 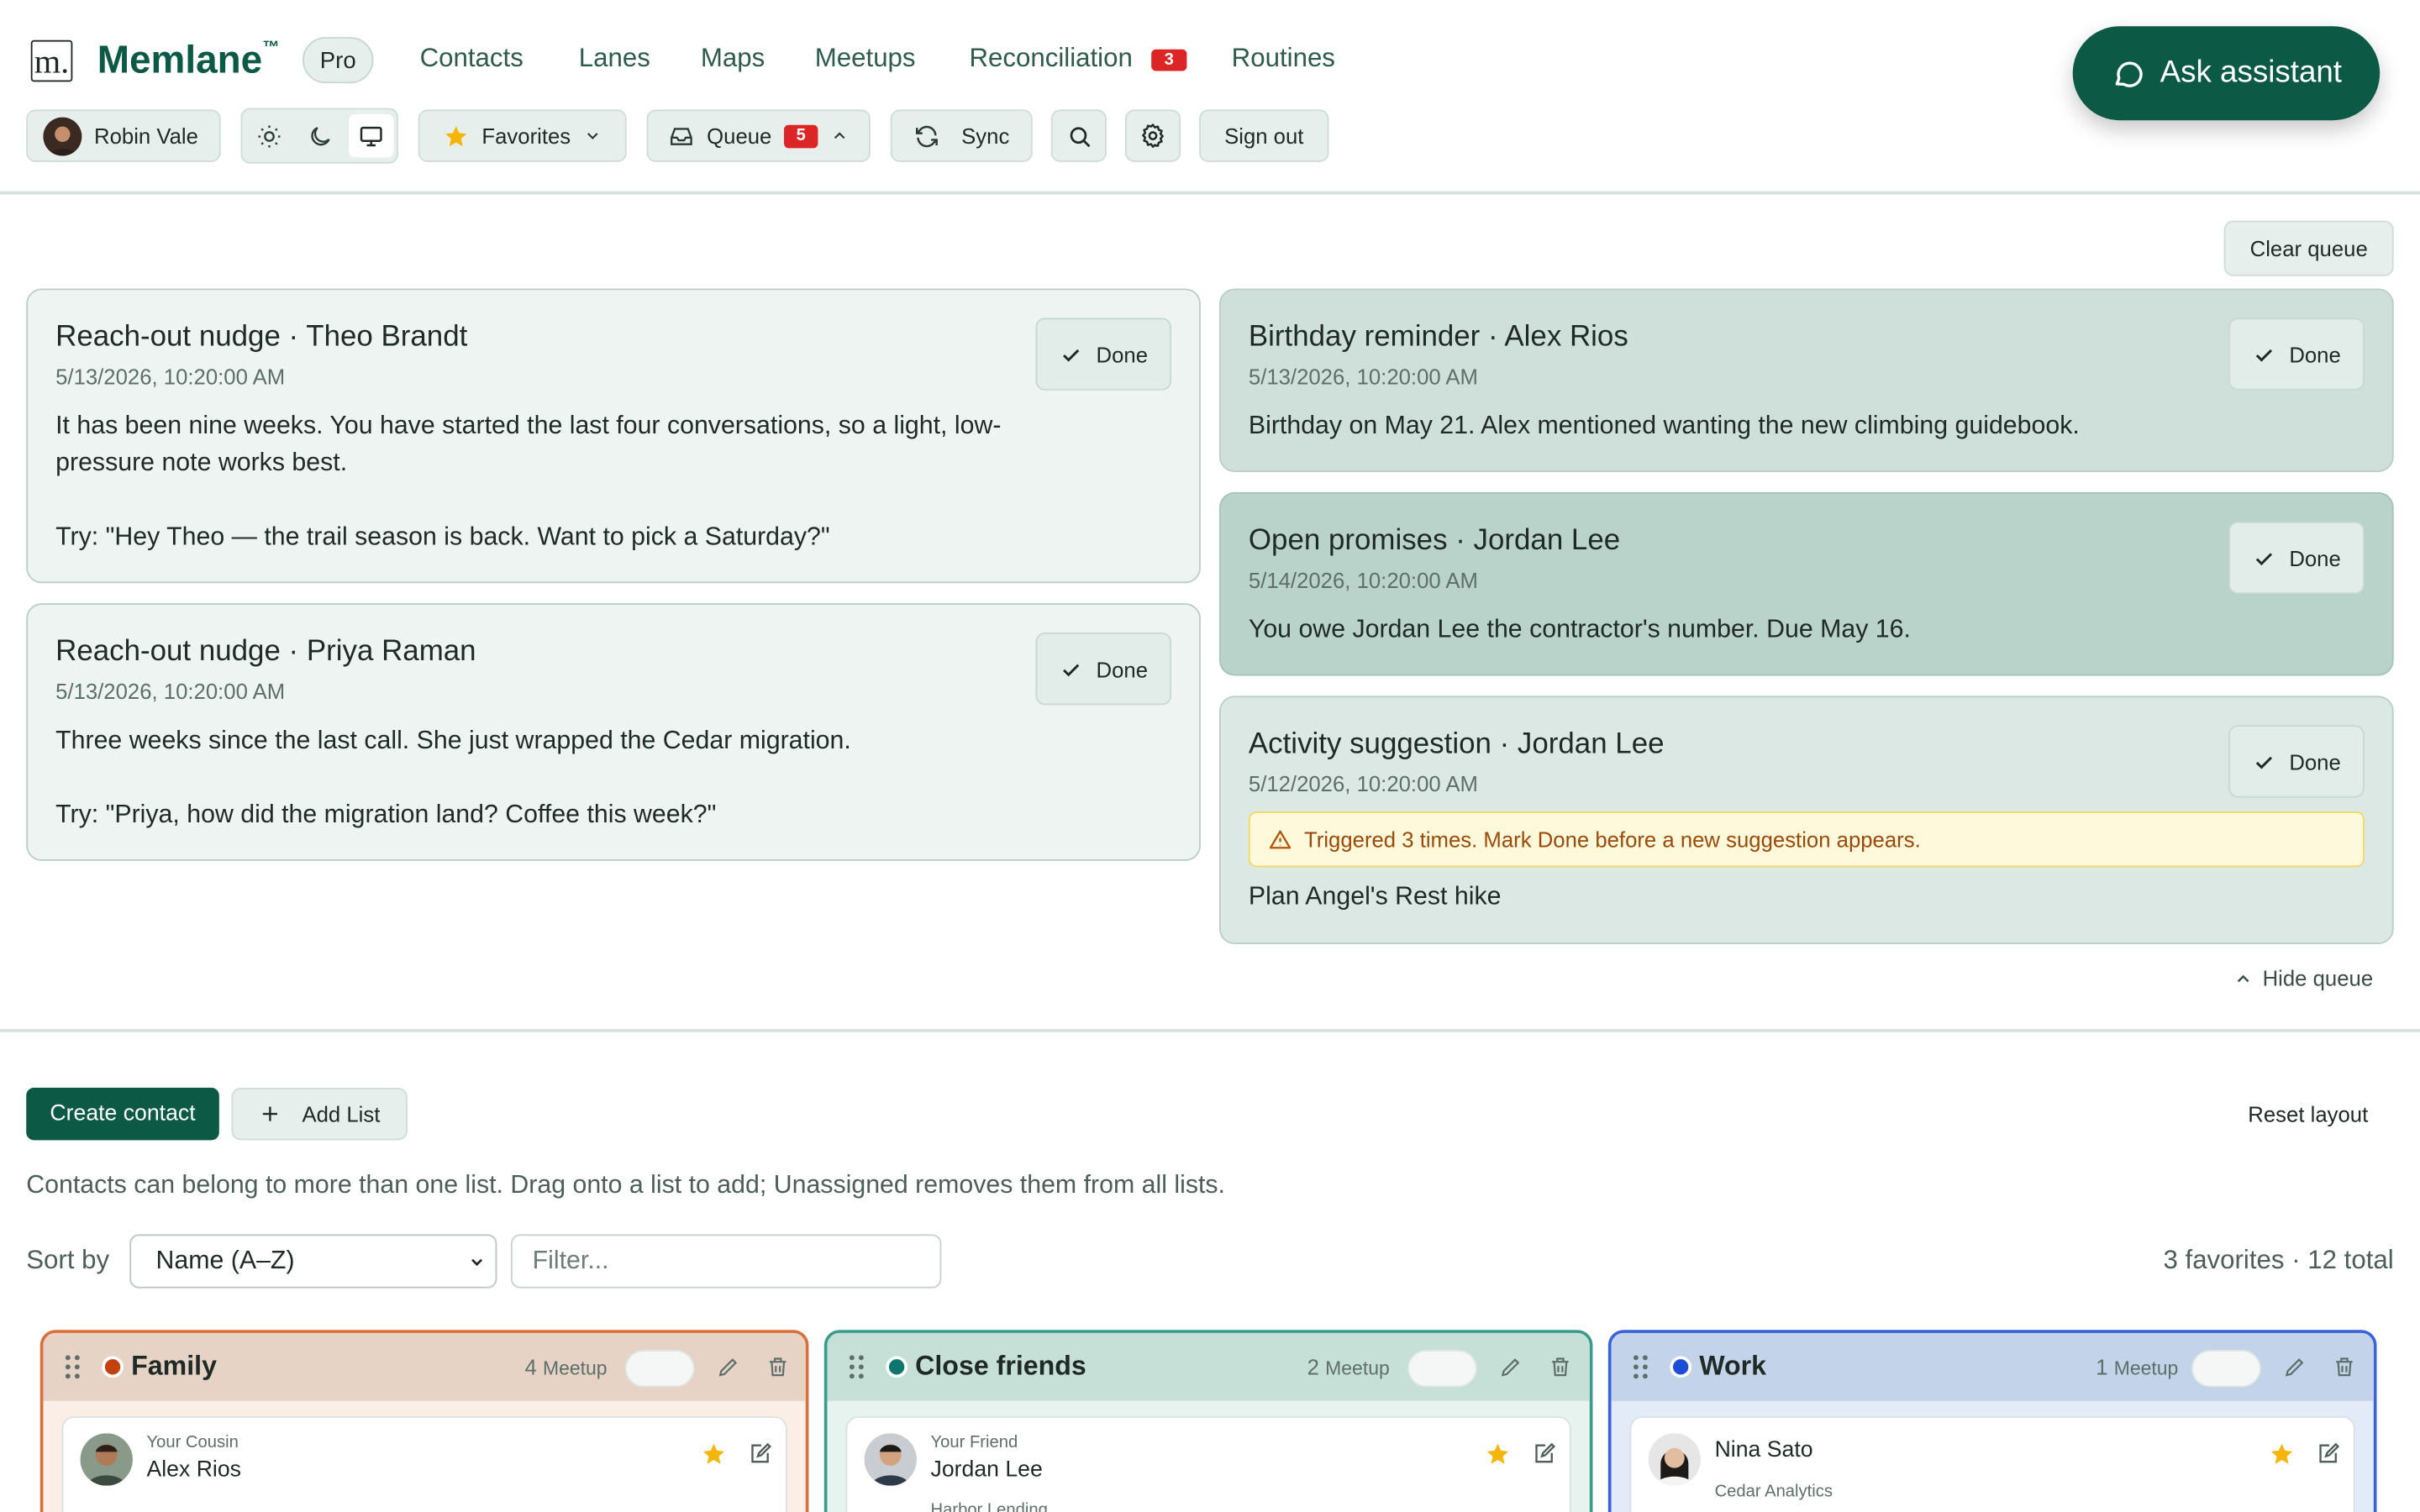 I want to click on favorites-dropdown: Favorites, so click(x=522, y=135).